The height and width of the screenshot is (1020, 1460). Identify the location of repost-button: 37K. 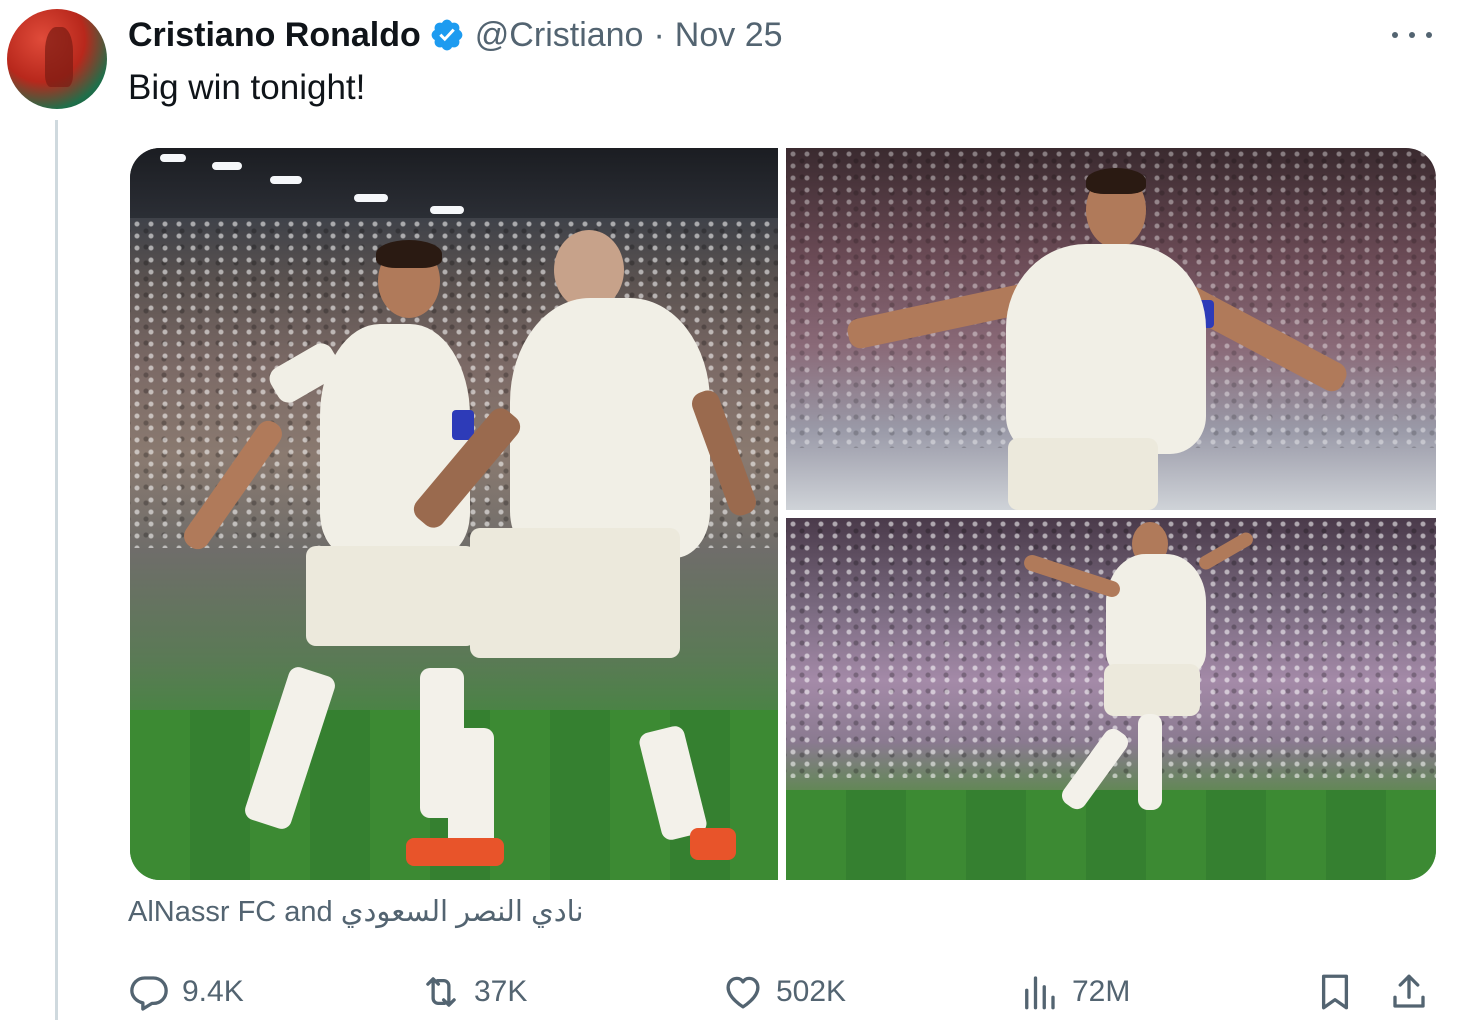
(473, 992).